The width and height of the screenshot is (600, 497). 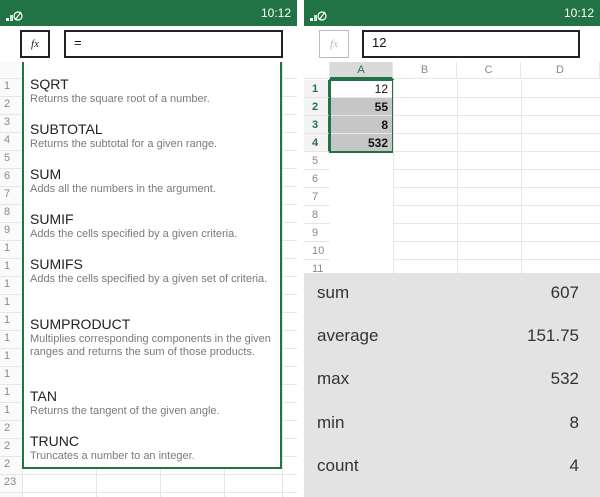 I want to click on row-number-column: 1 2 3 4 5 6 7 8 9 1 1 1 1 1 1 1 1 1 1 2 2 2 23, so click(x=11, y=279).